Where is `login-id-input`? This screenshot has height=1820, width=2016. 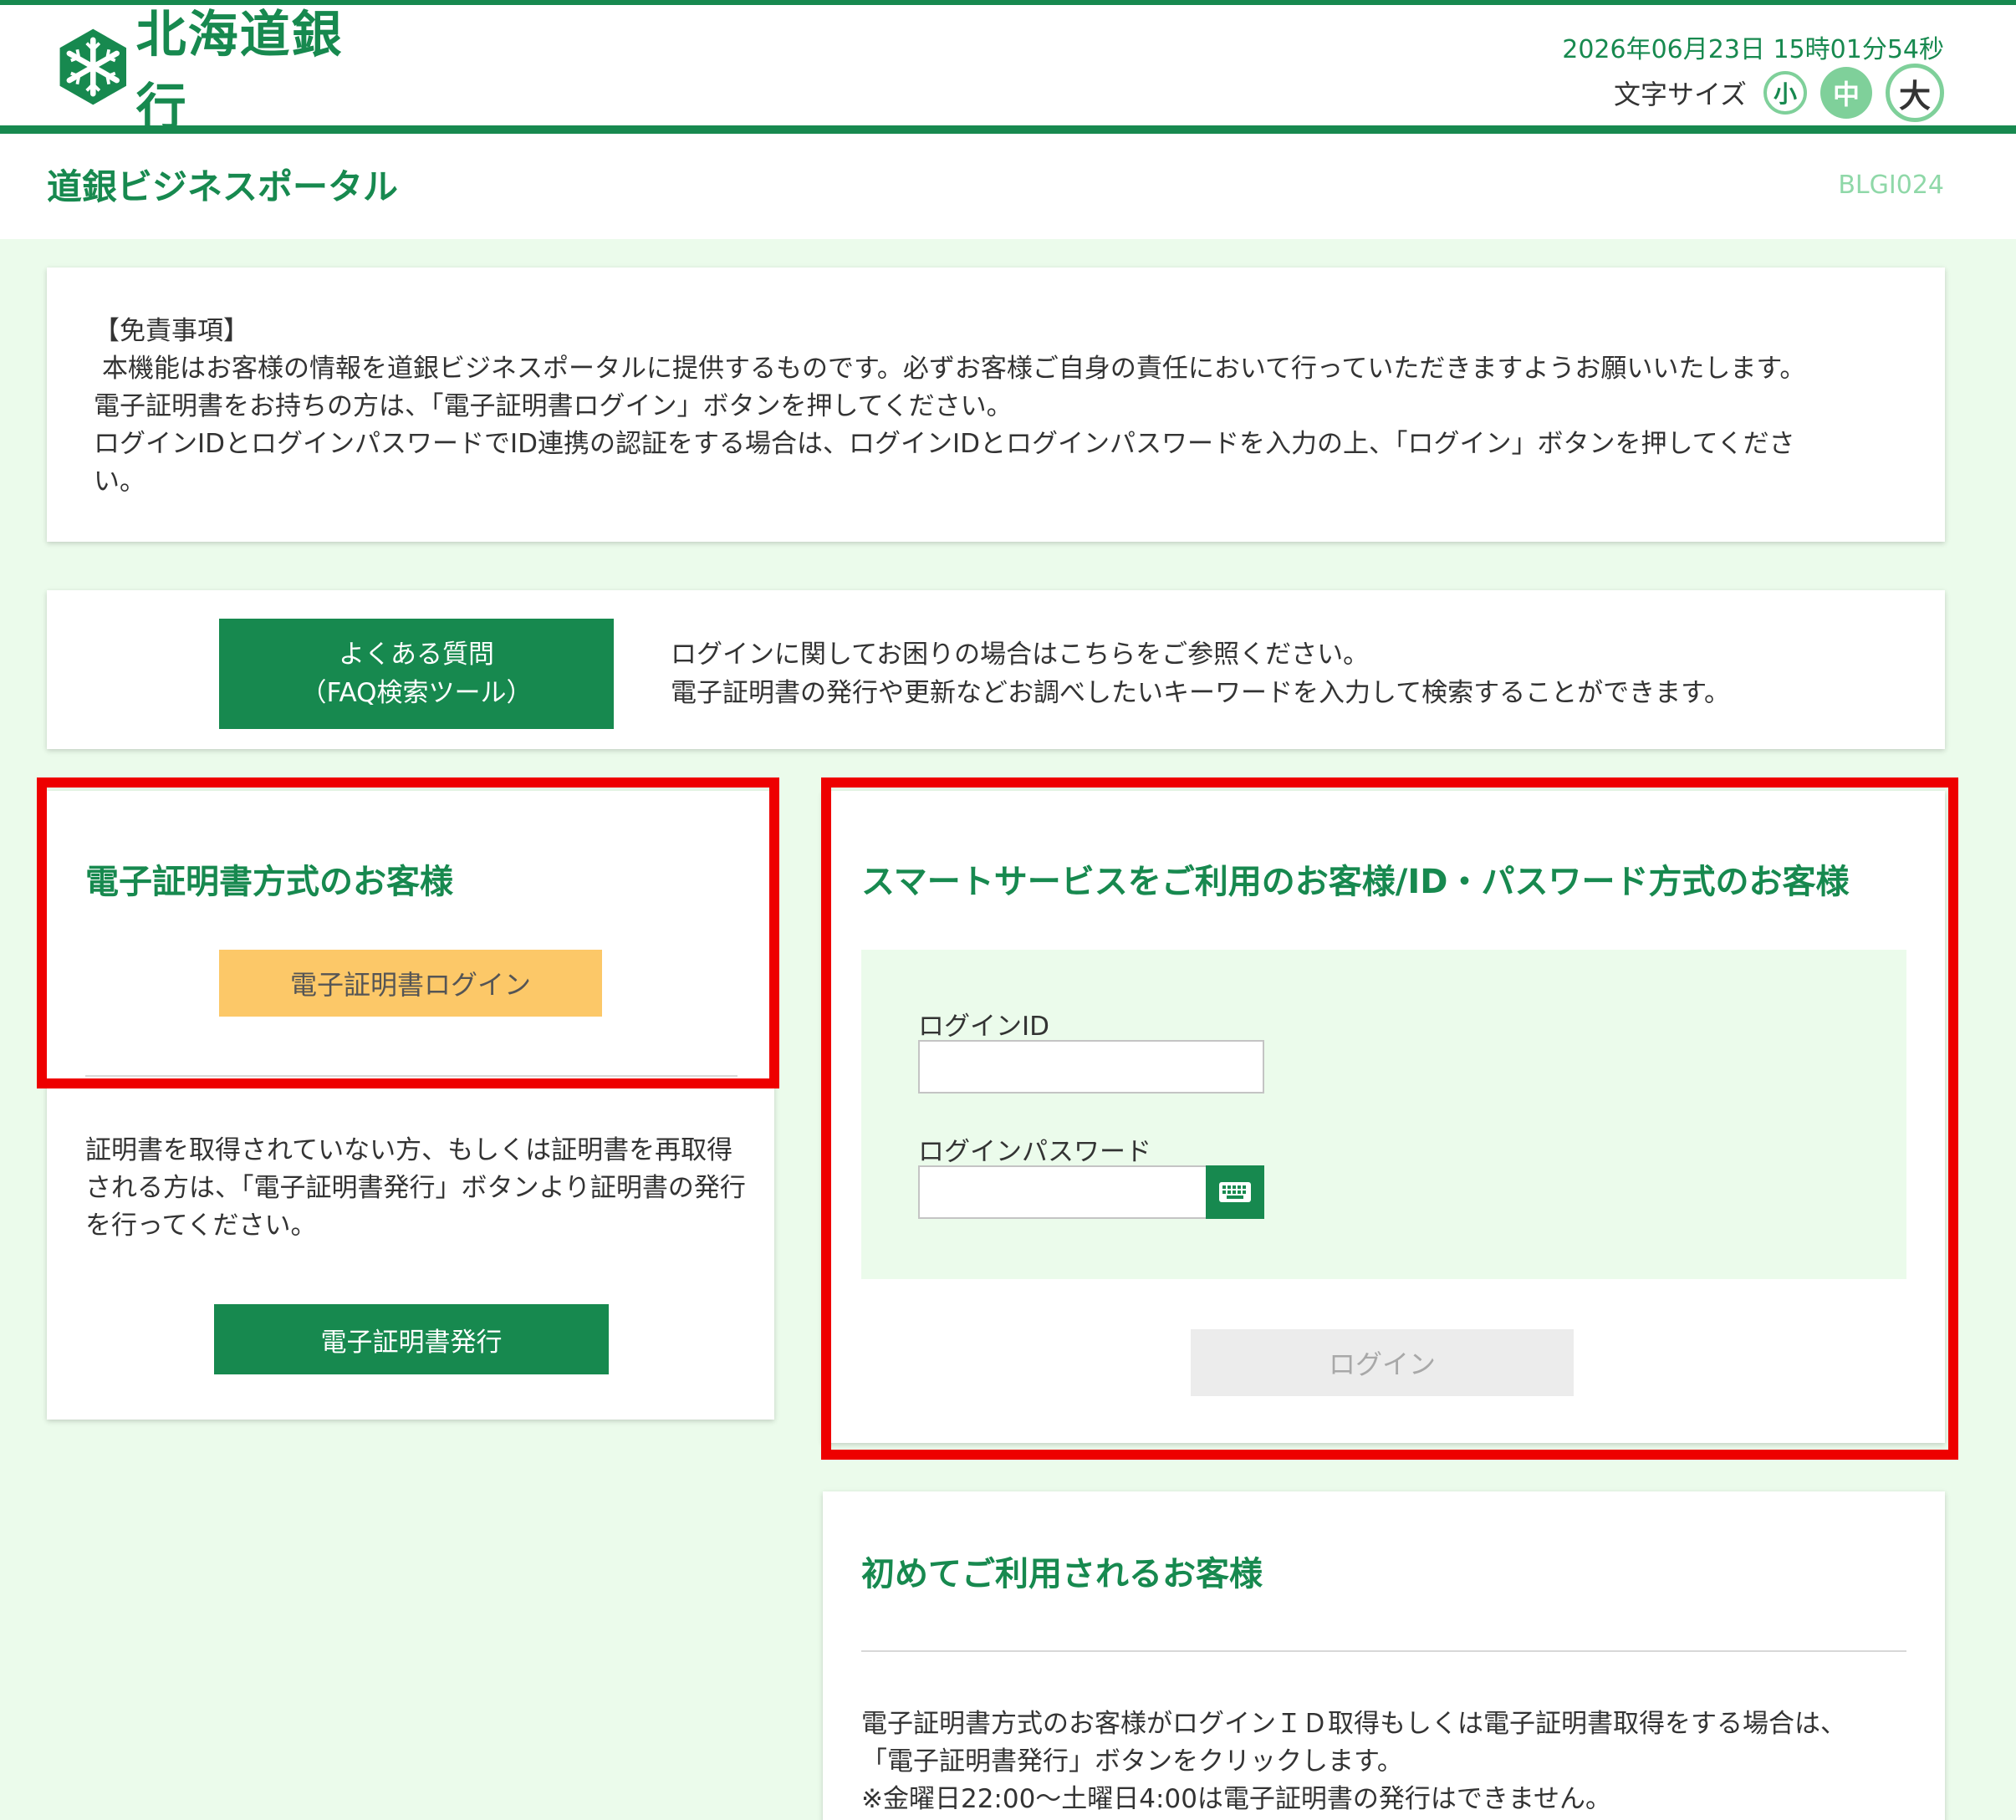 login-id-input is located at coordinates (1091, 1067).